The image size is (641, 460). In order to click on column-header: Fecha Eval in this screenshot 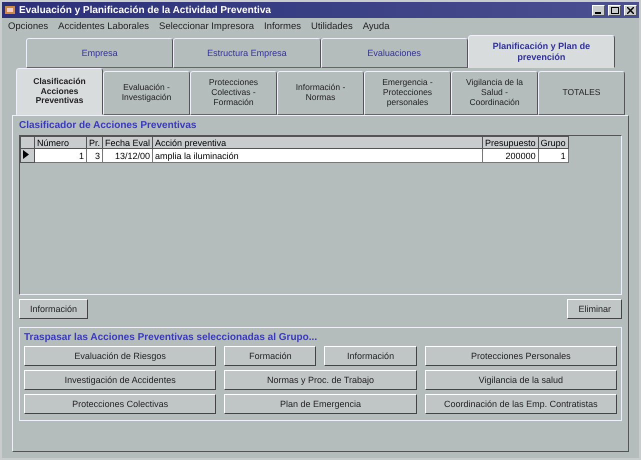, I will do `click(127, 142)`.